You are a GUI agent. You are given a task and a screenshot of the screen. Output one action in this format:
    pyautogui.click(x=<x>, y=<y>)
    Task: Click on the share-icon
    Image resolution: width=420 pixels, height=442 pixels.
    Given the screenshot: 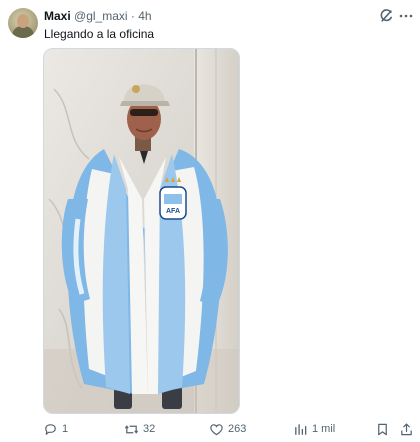 What is the action you would take?
    pyautogui.click(x=406, y=428)
    